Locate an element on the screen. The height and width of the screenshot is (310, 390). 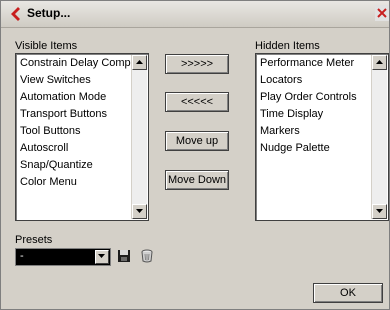
list-item: Locators is located at coordinates (281, 80).